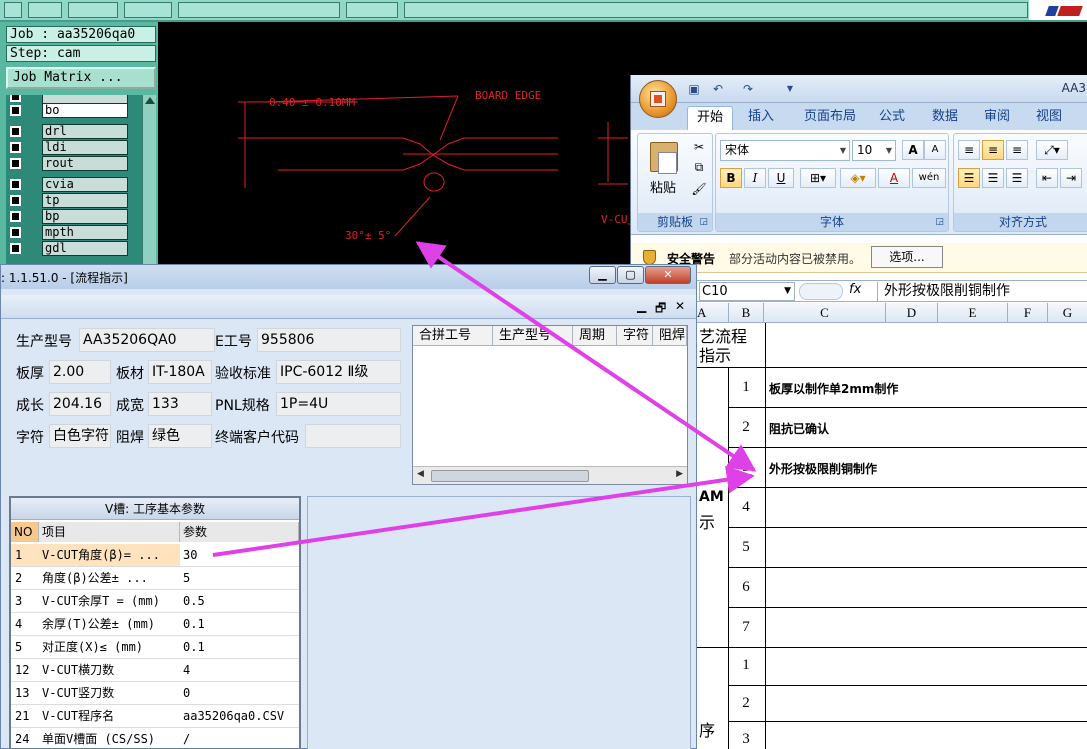  What do you see at coordinates (660, 309) in the screenshot?
I see `mdi-restore-icon: 🗗` at bounding box center [660, 309].